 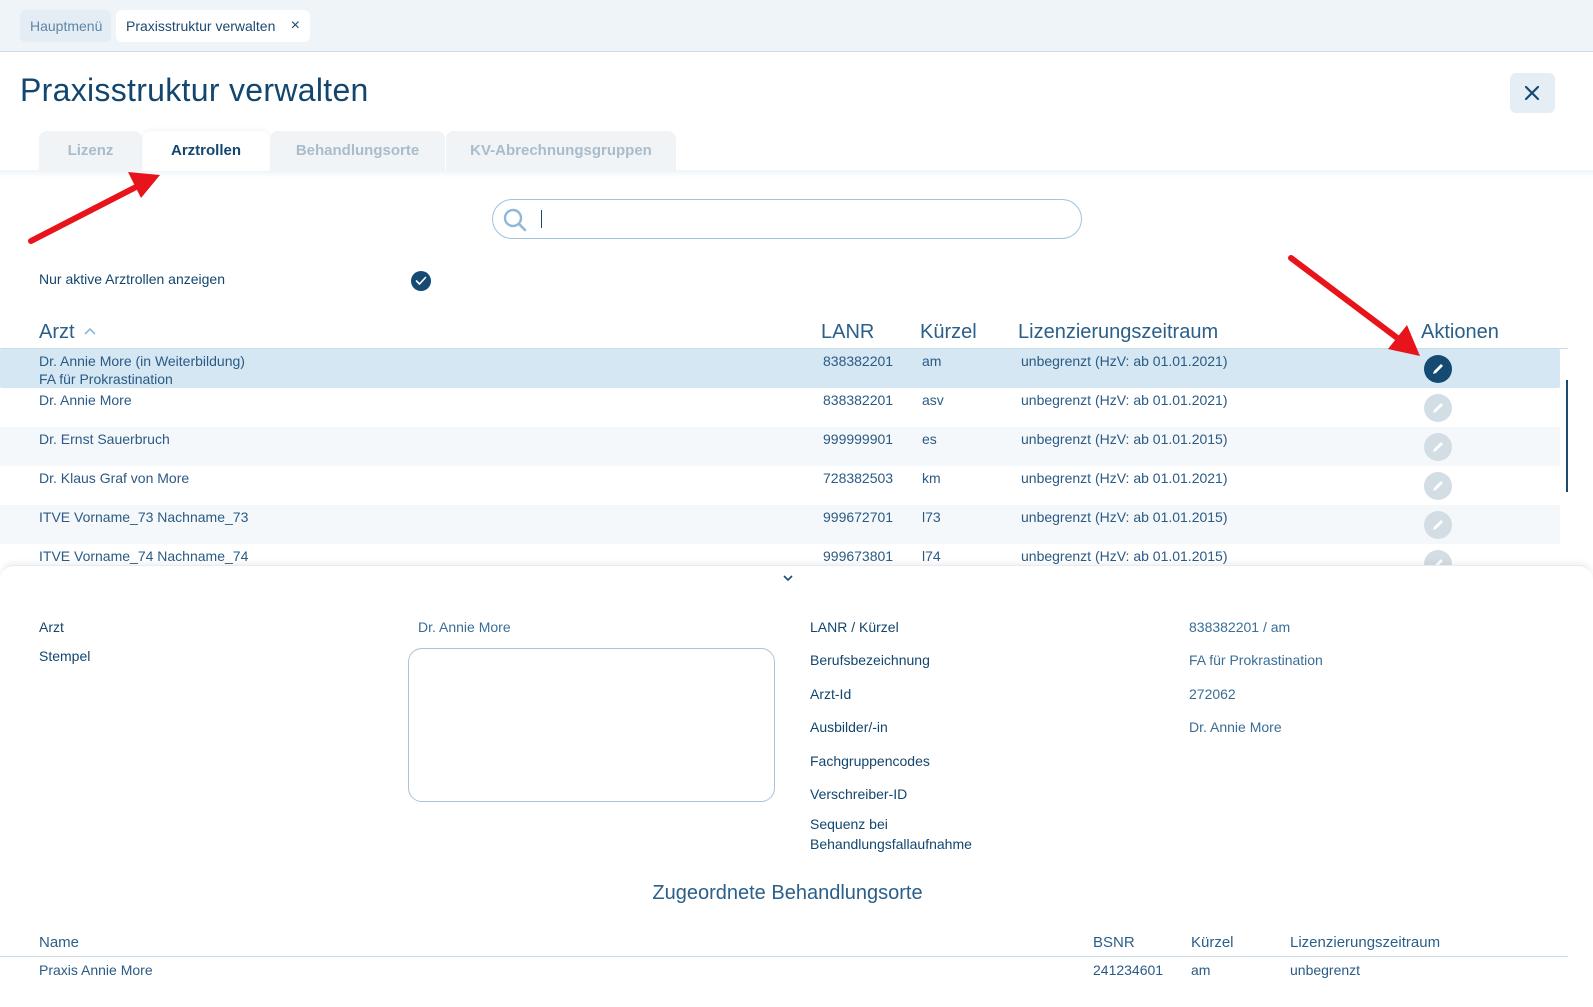 I want to click on top-tab-praxisstruktur: Praxisstruktur verwalten ×, so click(x=213, y=26).